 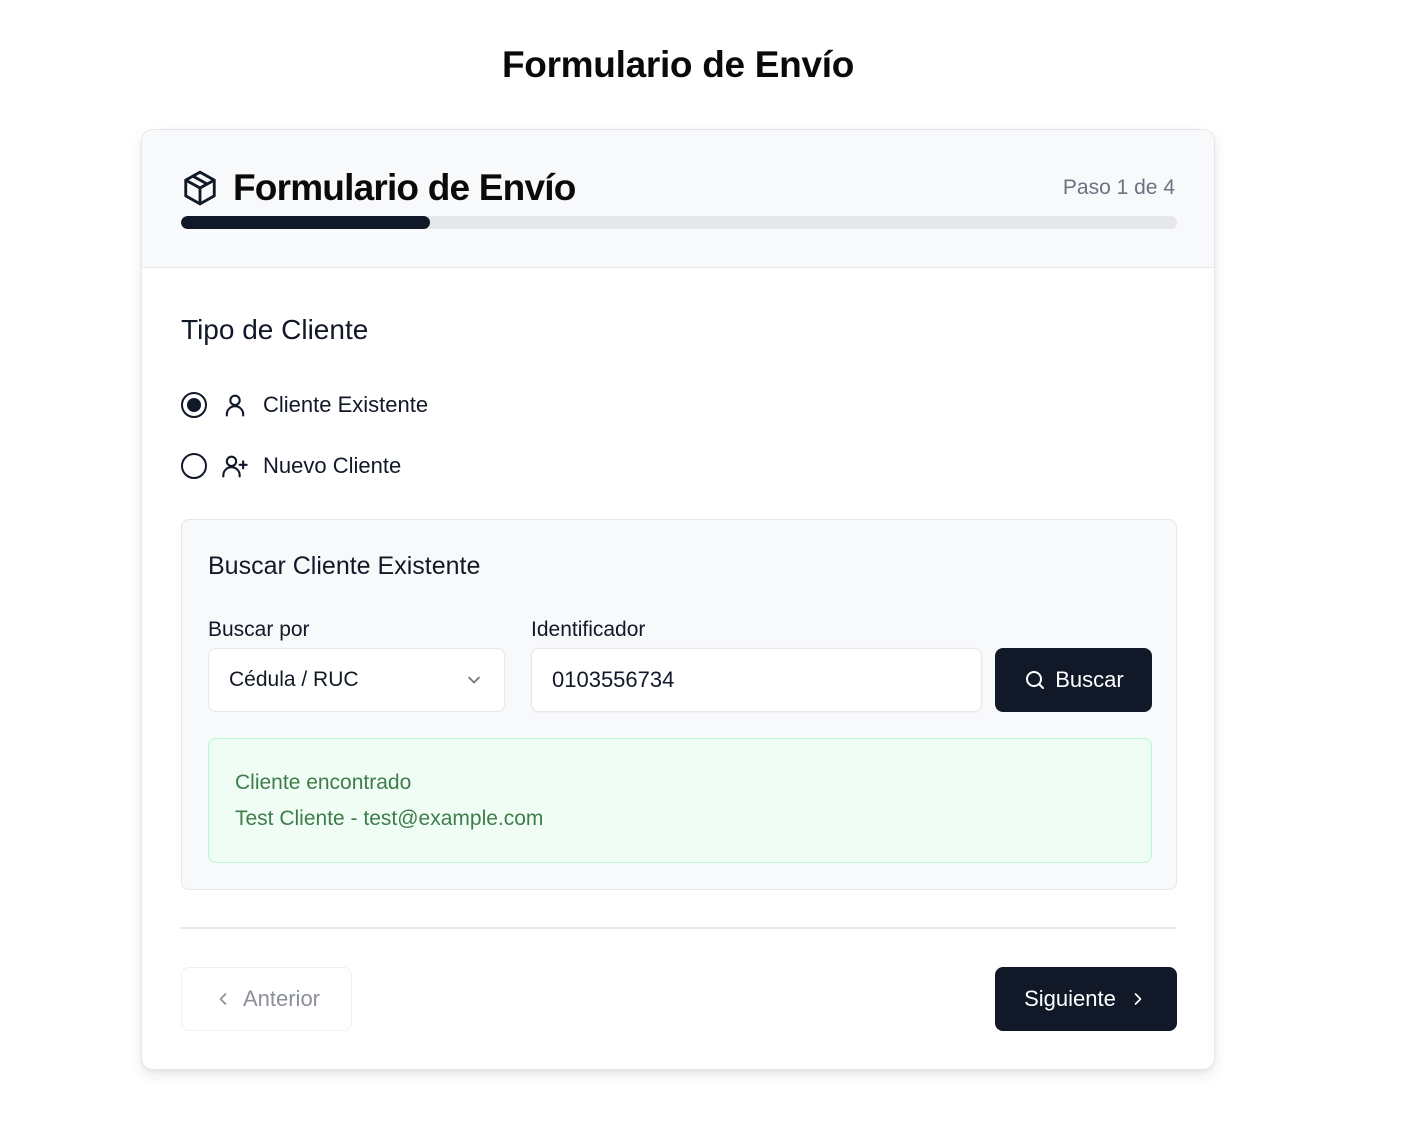 What do you see at coordinates (281, 998) in the screenshot?
I see `previous-button-label: Anterior` at bounding box center [281, 998].